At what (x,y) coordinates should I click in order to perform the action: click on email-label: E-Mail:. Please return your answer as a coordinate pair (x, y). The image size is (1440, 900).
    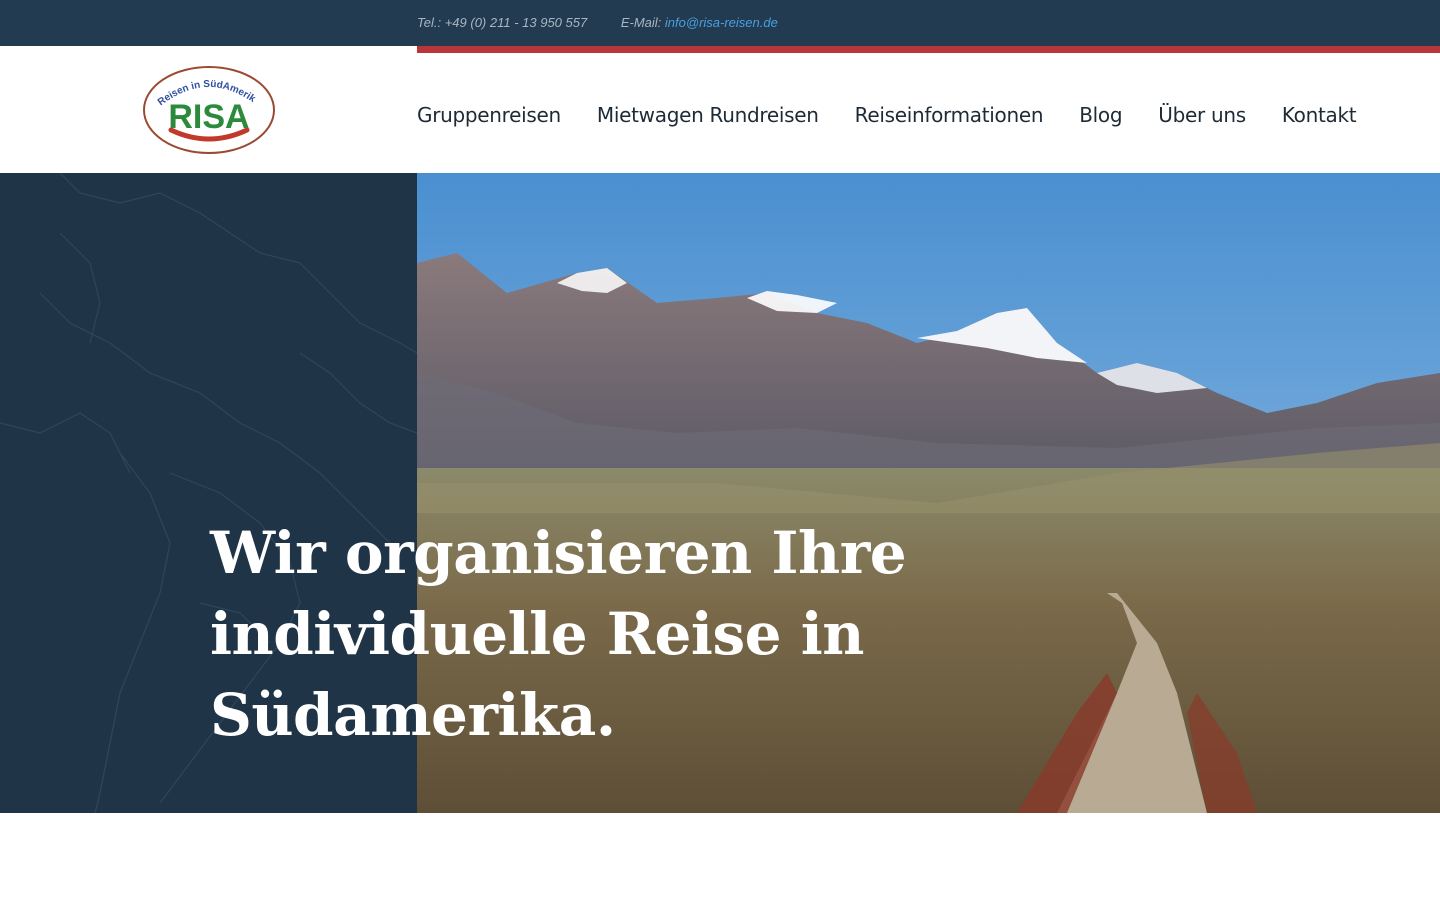
    Looking at the image, I should click on (641, 22).